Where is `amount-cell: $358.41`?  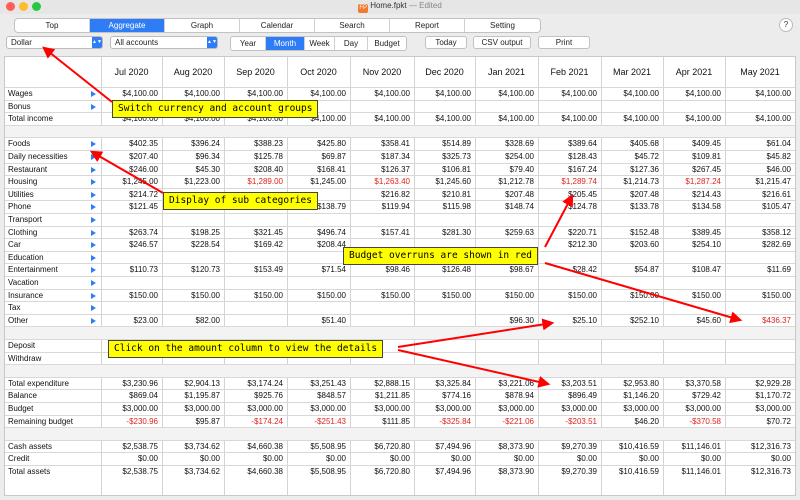 amount-cell: $358.41 is located at coordinates (385, 144).